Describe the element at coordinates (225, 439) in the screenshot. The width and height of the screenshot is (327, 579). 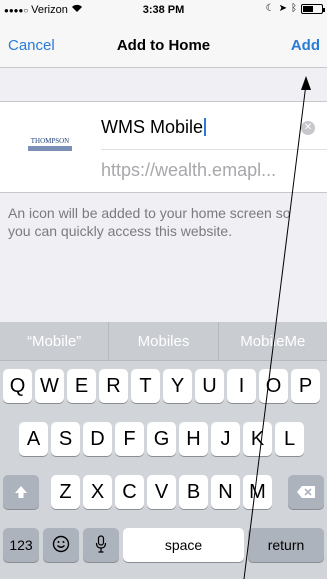
I see `key-j: J` at that location.